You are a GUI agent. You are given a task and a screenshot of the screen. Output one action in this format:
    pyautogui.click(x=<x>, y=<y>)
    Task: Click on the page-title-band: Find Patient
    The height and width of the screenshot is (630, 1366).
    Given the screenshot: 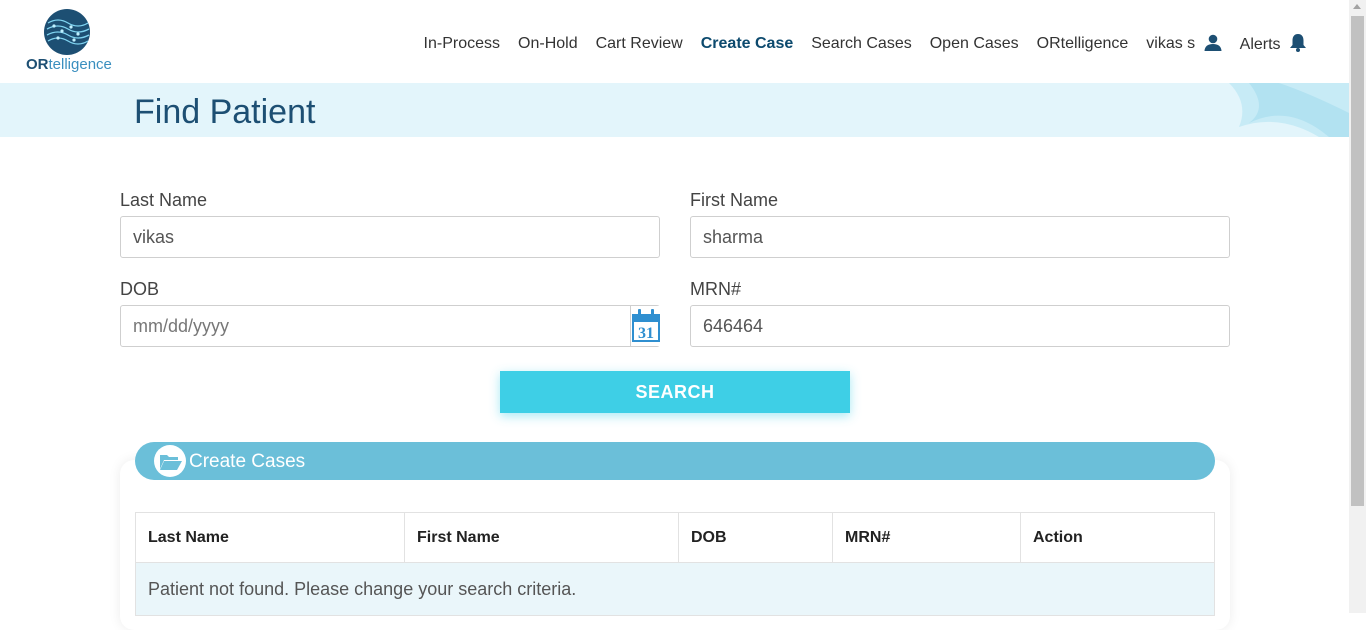 What is the action you would take?
    pyautogui.click(x=674, y=110)
    